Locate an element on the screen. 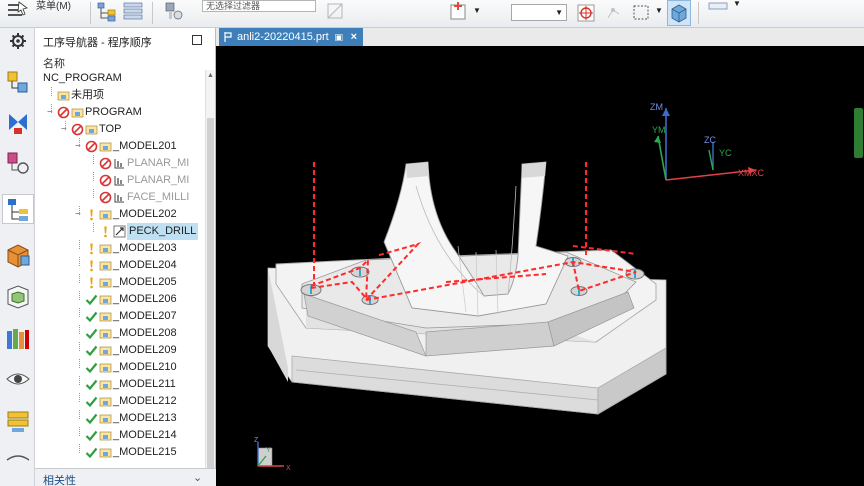 The width and height of the screenshot is (864, 486). tree-row-label: FACE_MILLI is located at coordinates (158, 197).